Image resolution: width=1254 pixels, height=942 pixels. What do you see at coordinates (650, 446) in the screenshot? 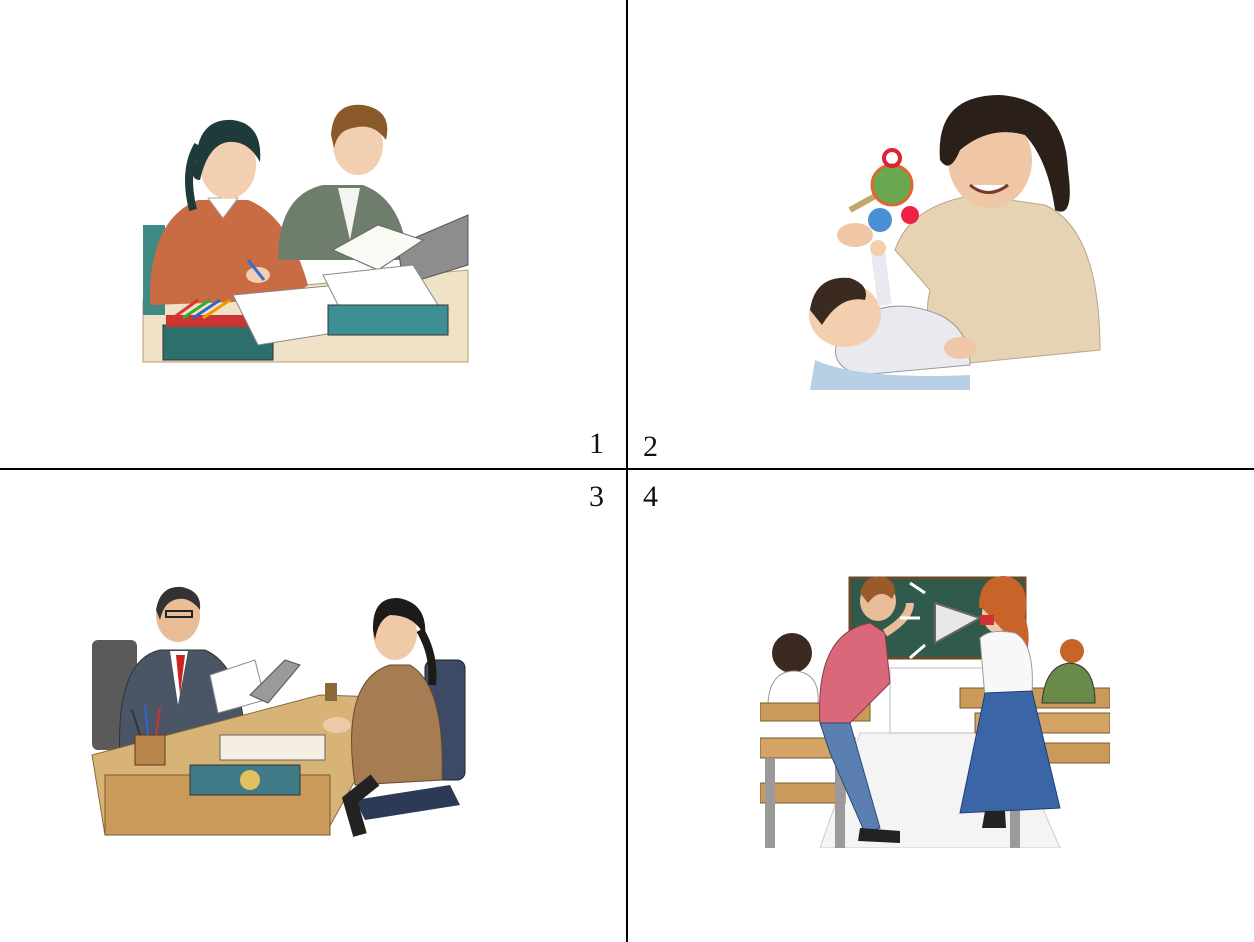
I see `panel-number-2: 2` at bounding box center [650, 446].